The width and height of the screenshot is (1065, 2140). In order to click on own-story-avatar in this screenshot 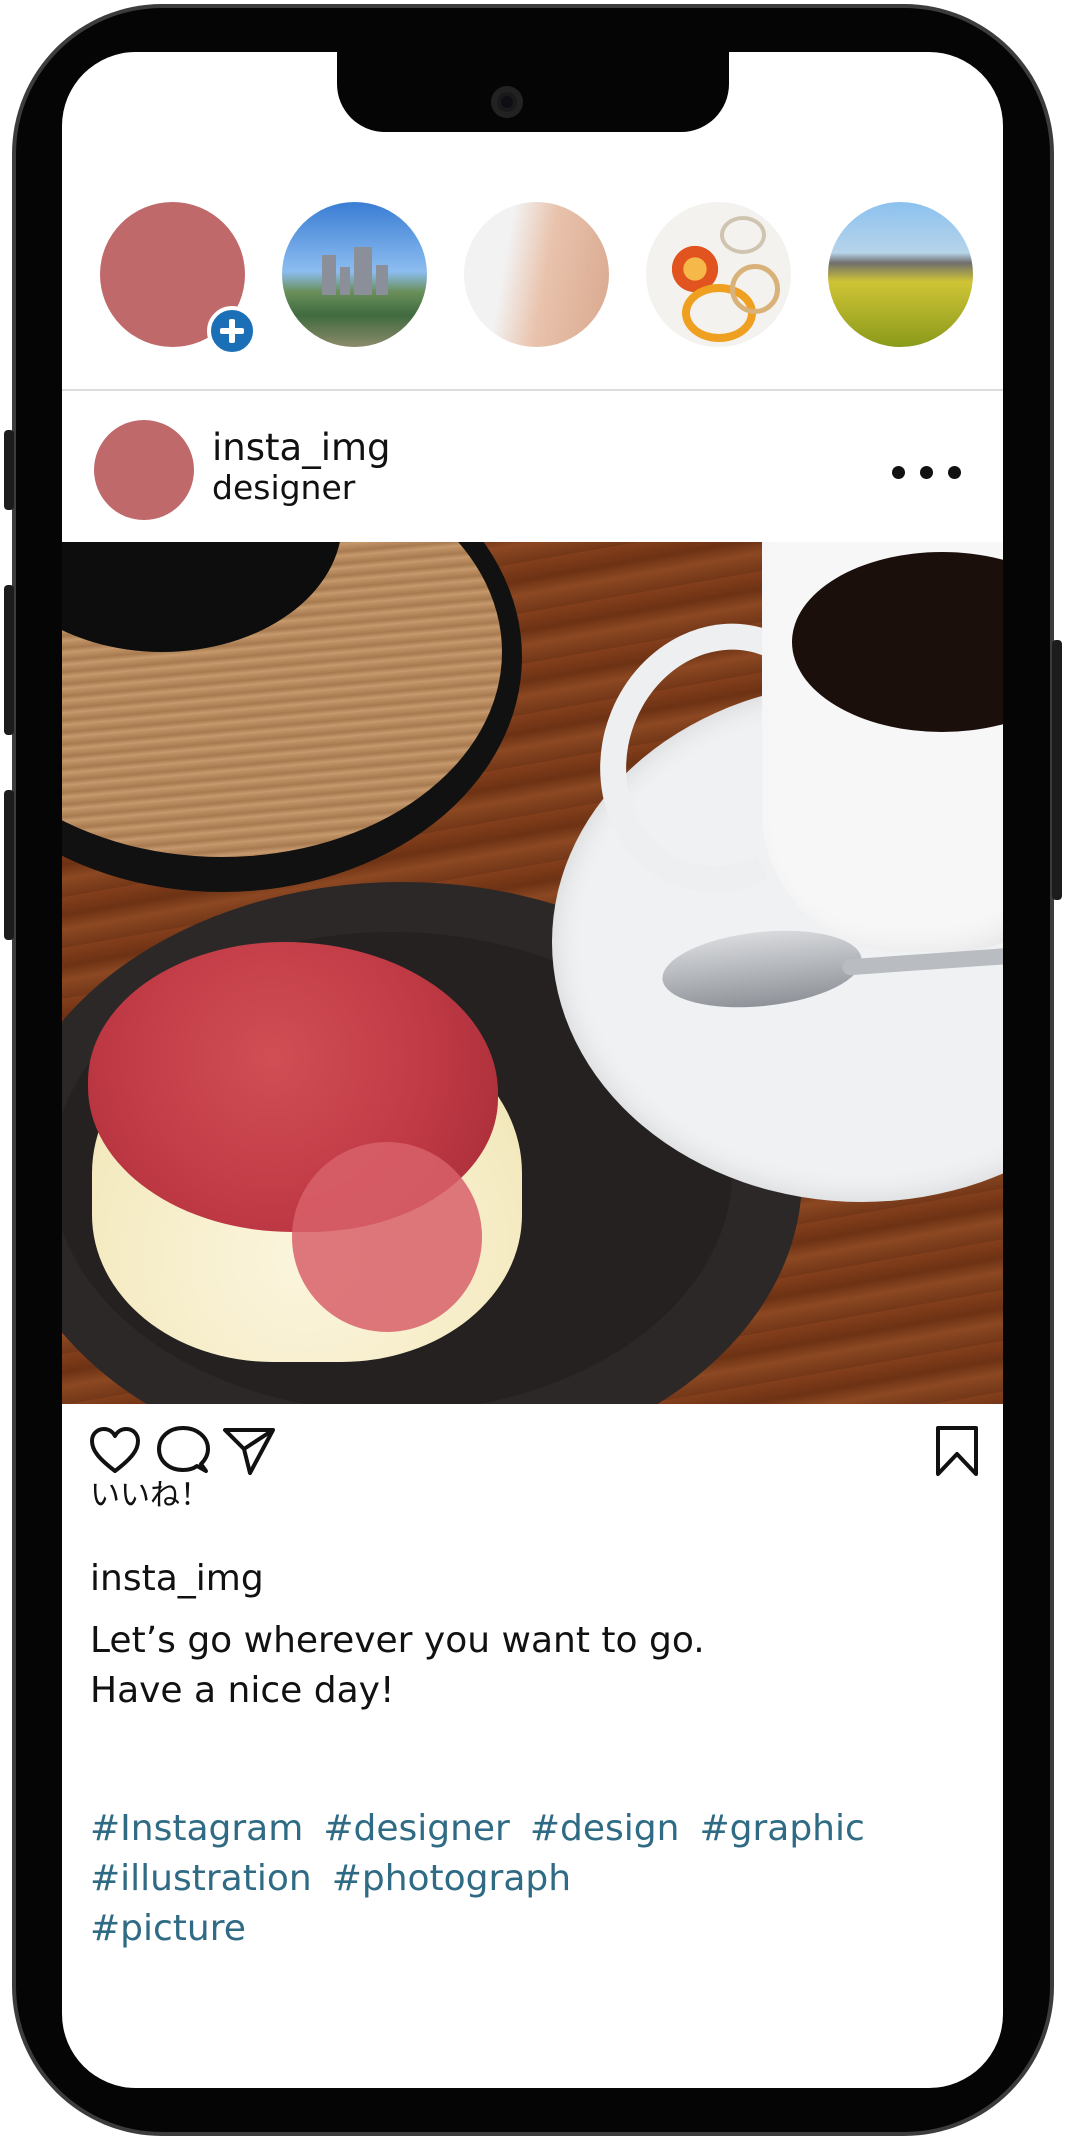, I will do `click(178, 279)`.